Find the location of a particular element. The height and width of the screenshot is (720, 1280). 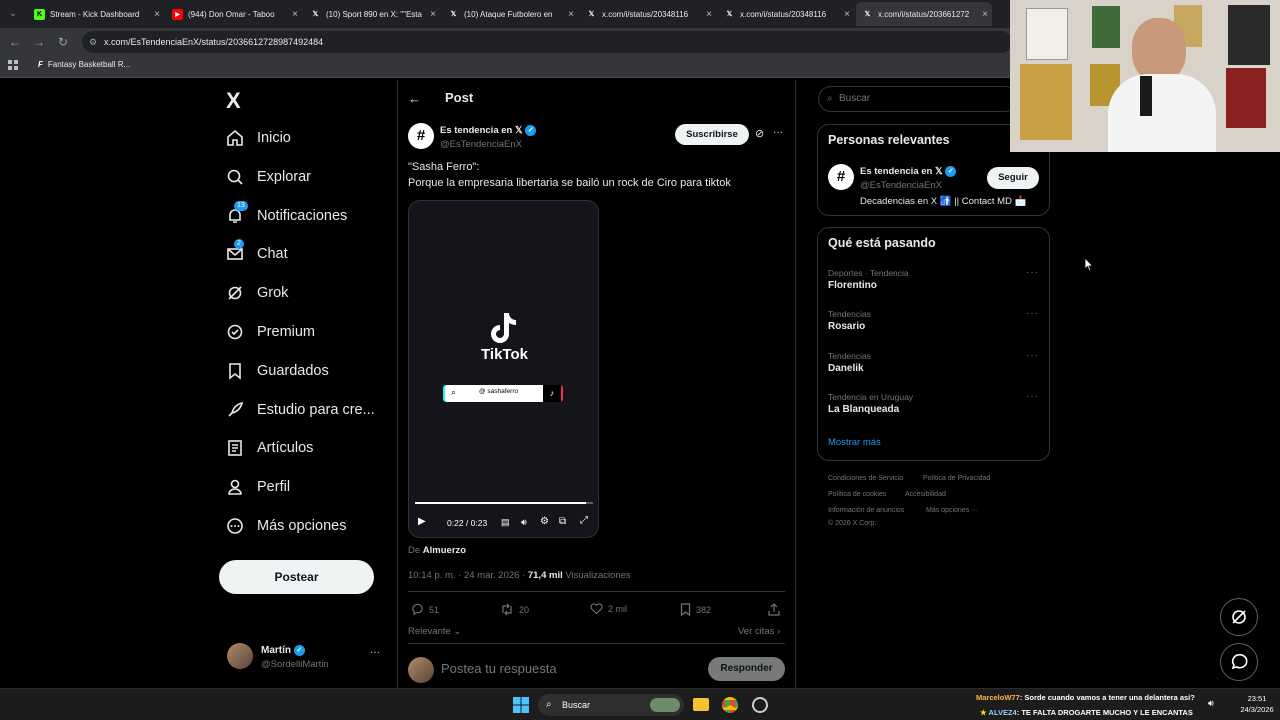

grok-icon: ⊘ is located at coordinates (759, 133).